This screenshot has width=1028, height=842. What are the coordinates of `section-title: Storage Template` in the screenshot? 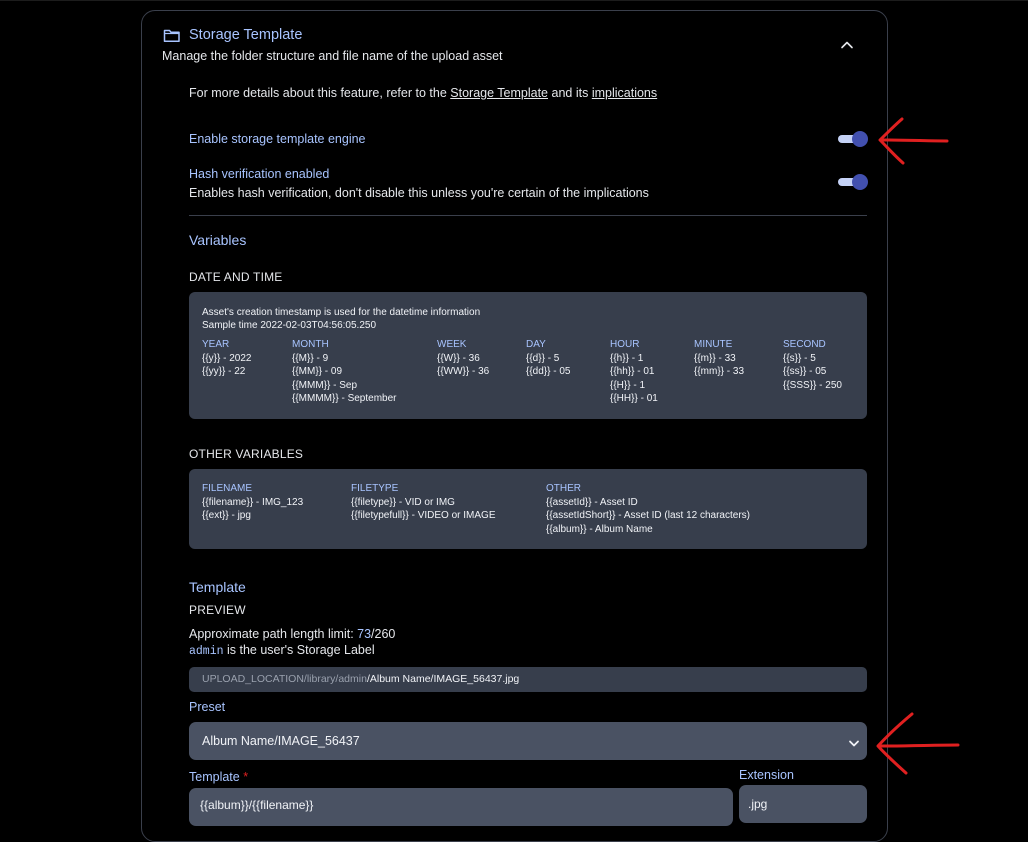 It's located at (246, 35).